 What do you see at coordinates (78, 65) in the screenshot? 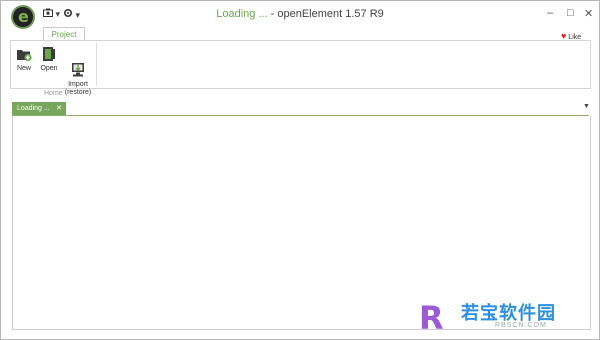
I see `import-icon` at bounding box center [78, 65].